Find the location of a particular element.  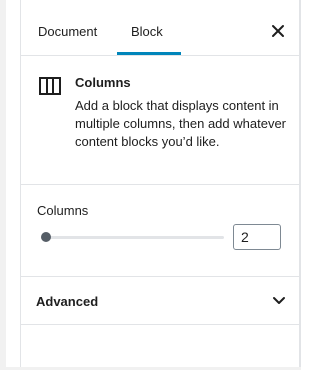

columns-slider-track is located at coordinates (132, 237).